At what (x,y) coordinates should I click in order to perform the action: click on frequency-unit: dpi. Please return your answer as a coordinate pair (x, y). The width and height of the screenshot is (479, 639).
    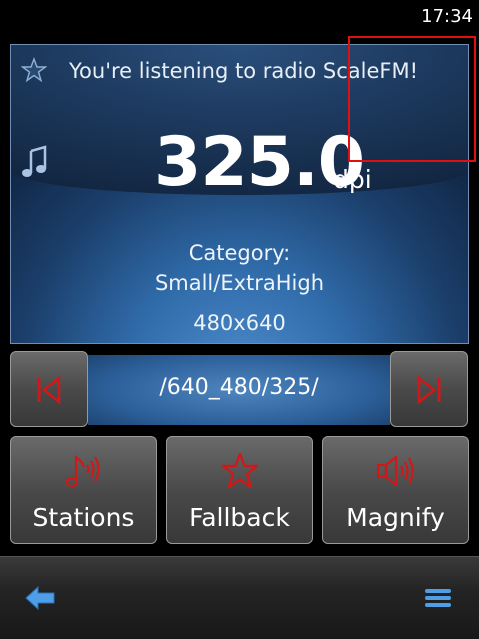
    Looking at the image, I should click on (352, 179).